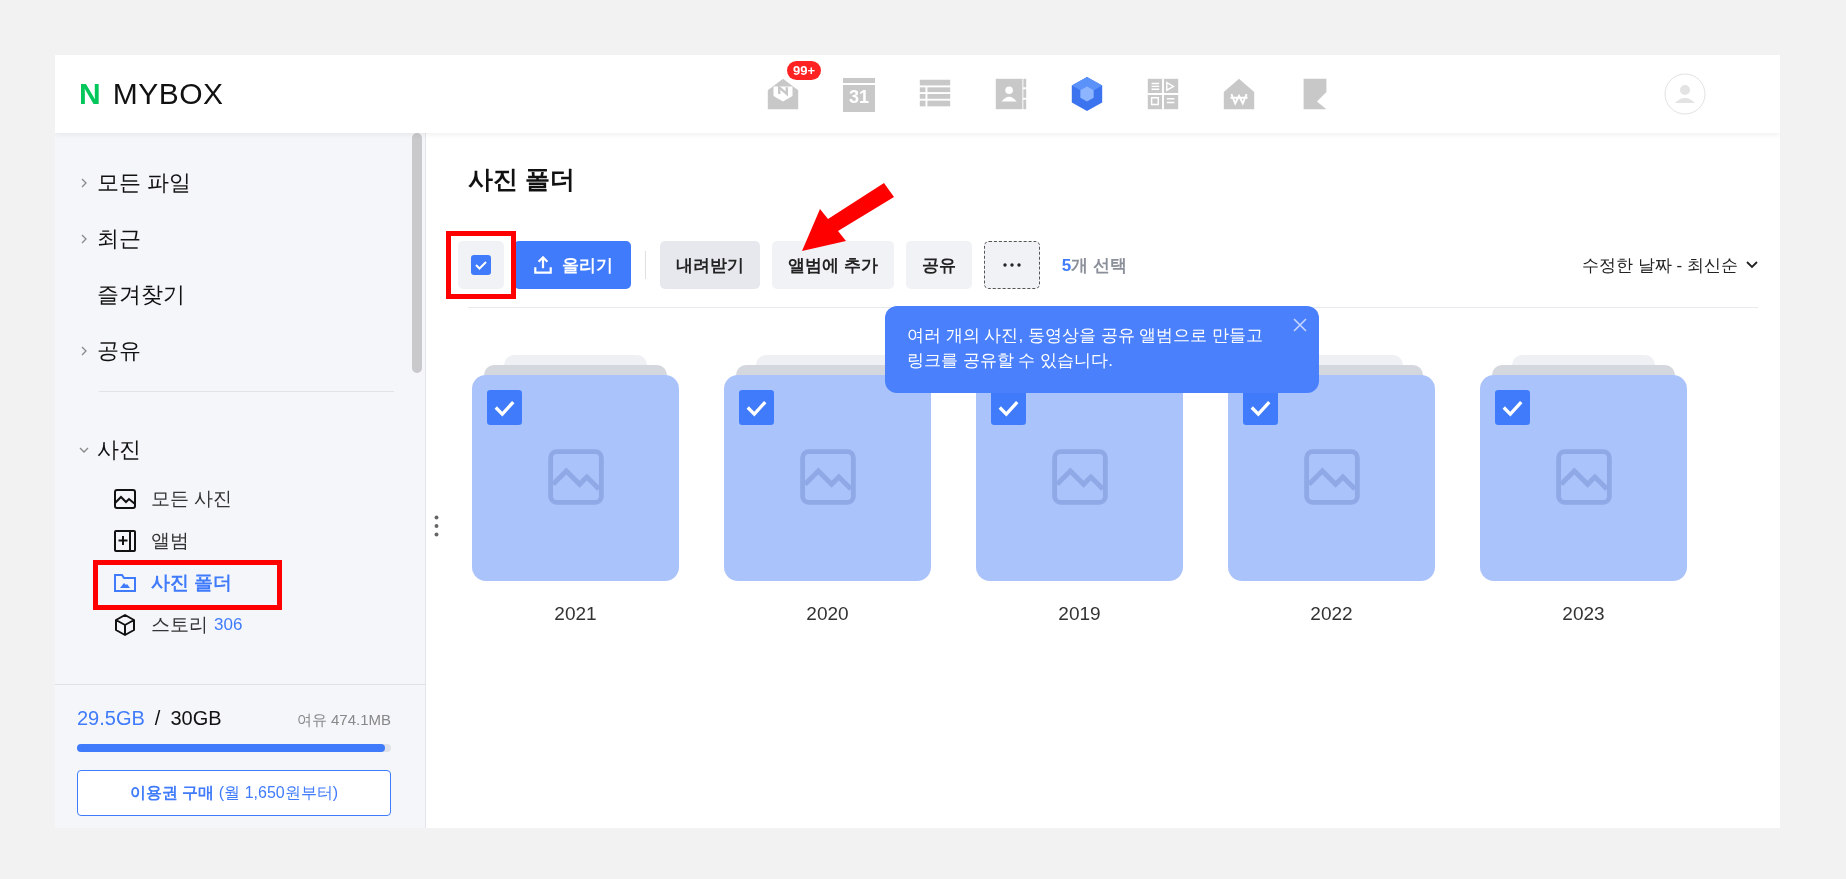  What do you see at coordinates (575, 614) in the screenshot?
I see `folder-name: 2021` at bounding box center [575, 614].